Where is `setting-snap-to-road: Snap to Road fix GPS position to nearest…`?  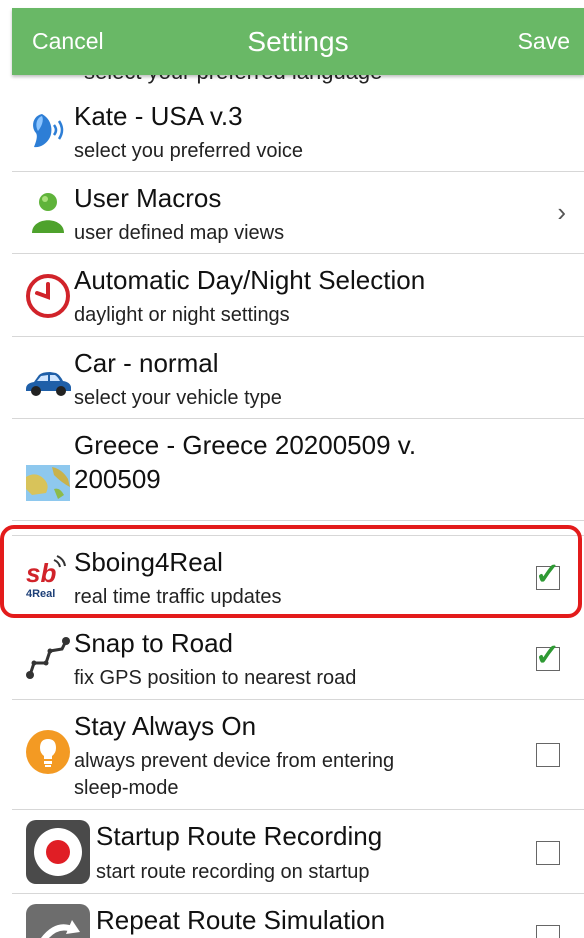 setting-snap-to-road: Snap to Road fix GPS position to nearest… is located at coordinates (298, 658).